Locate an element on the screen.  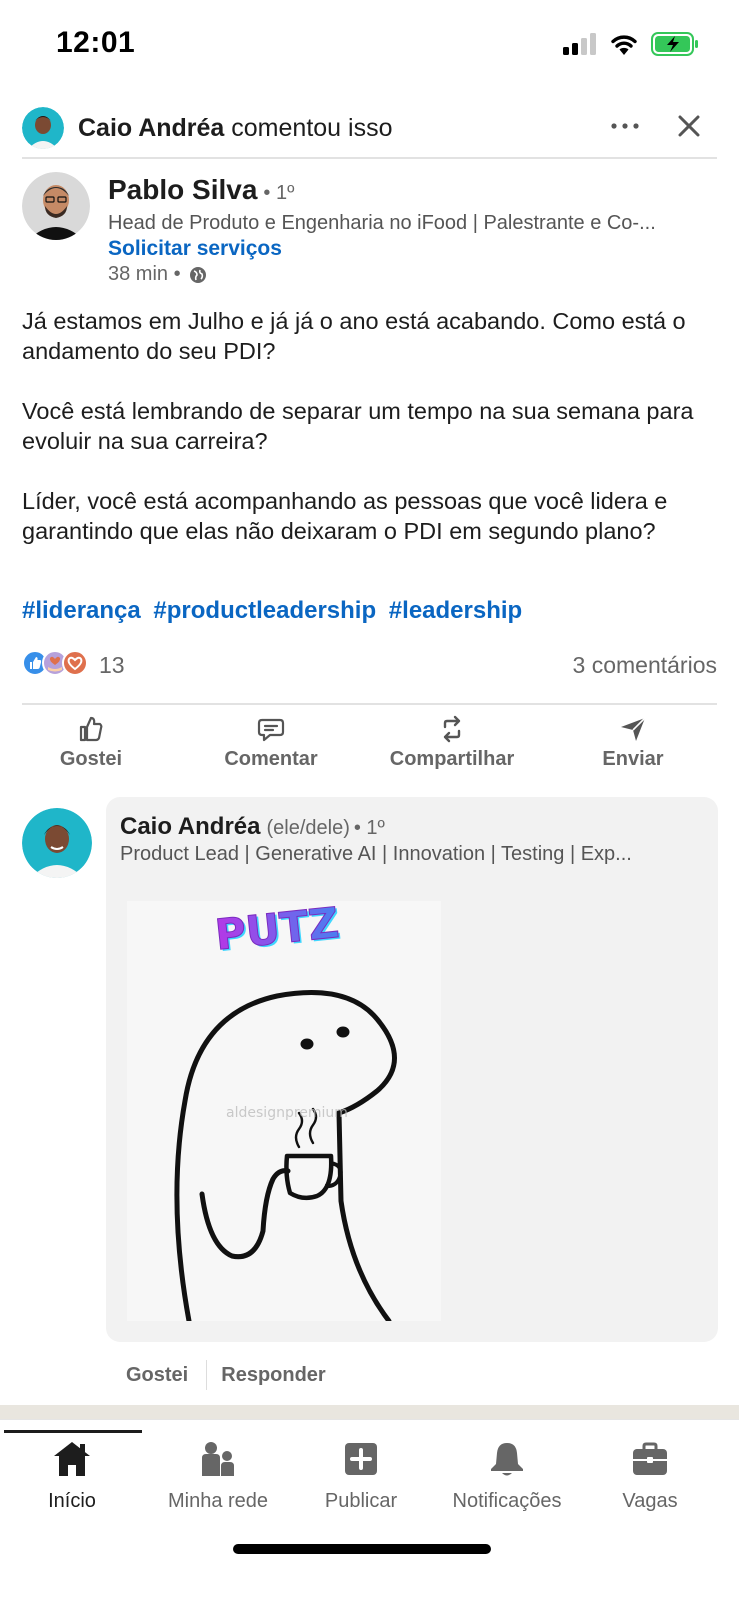
activity-action: comentou isso is located at coordinates (312, 127).